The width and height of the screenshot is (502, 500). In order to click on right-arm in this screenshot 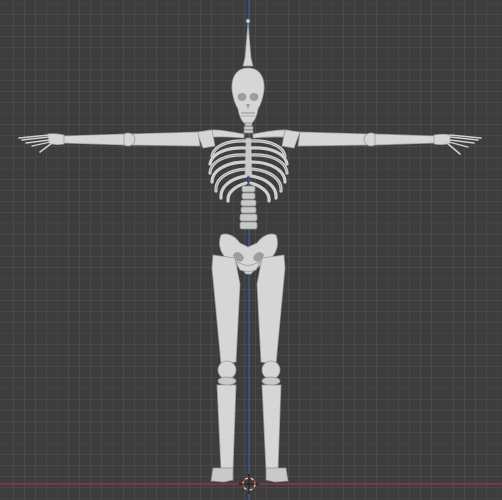, I will do `click(389, 143)`.